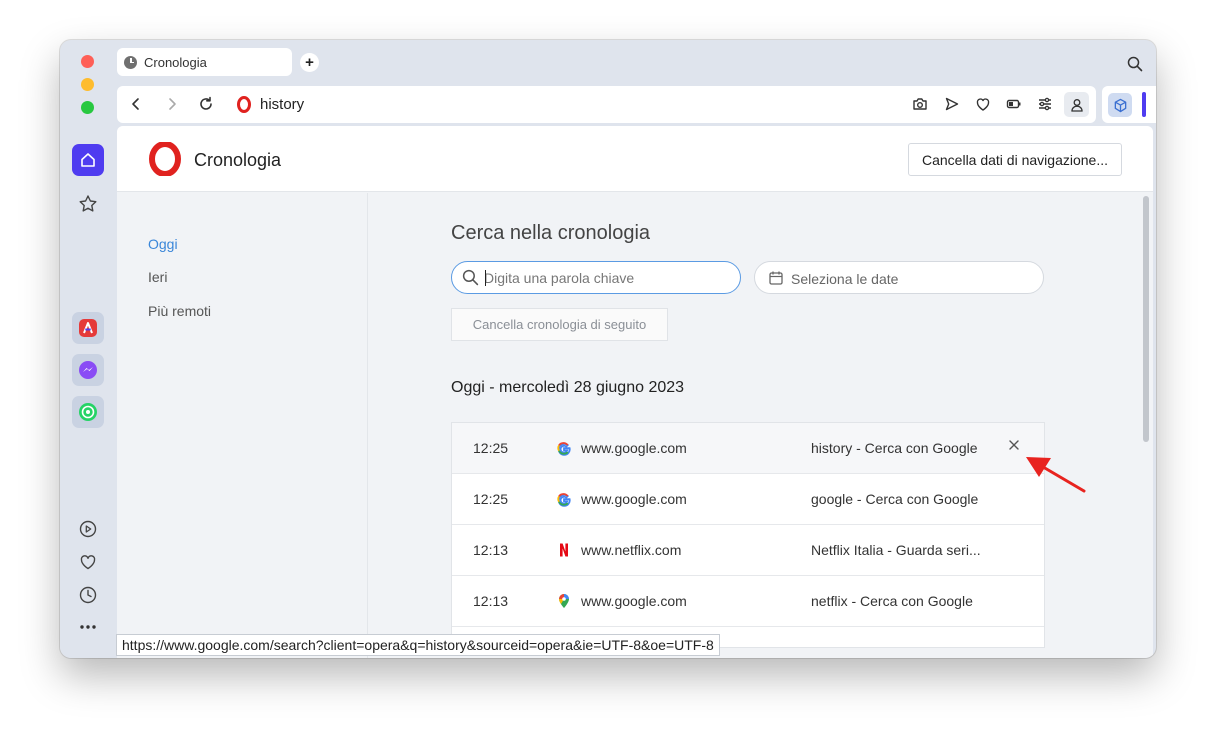 Image resolution: width=1216 pixels, height=737 pixels. I want to click on search-tabs-icon, so click(1135, 64).